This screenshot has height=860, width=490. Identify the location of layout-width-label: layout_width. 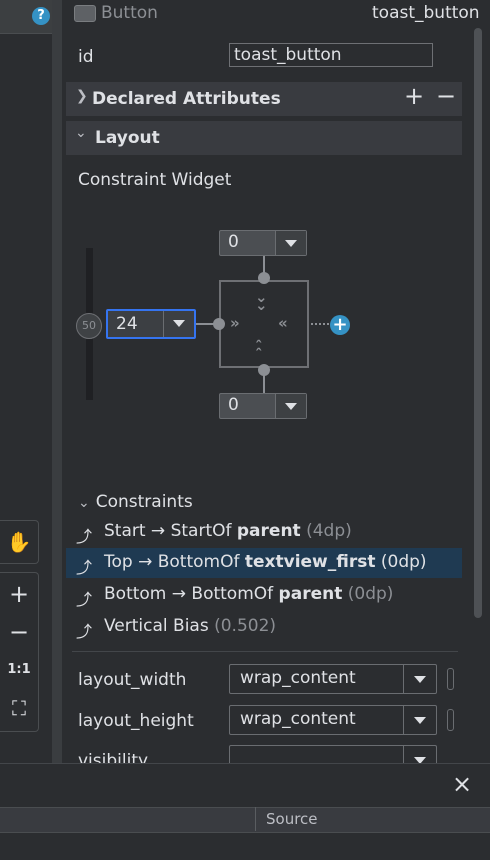
(132, 680).